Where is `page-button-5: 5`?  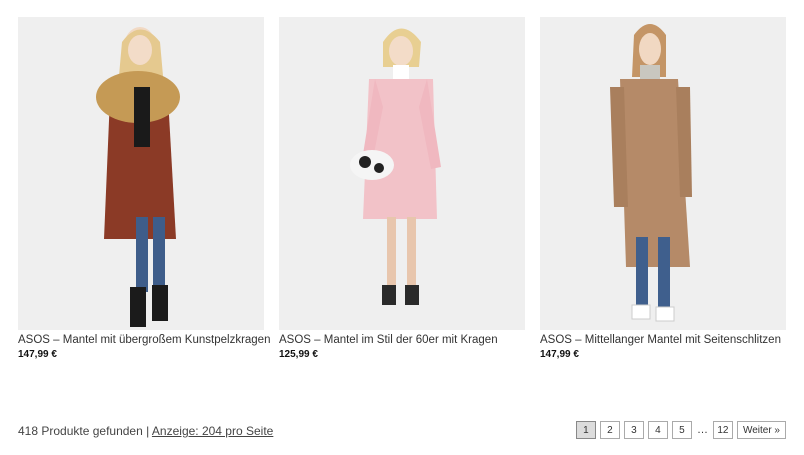 page-button-5: 5 is located at coordinates (681, 430).